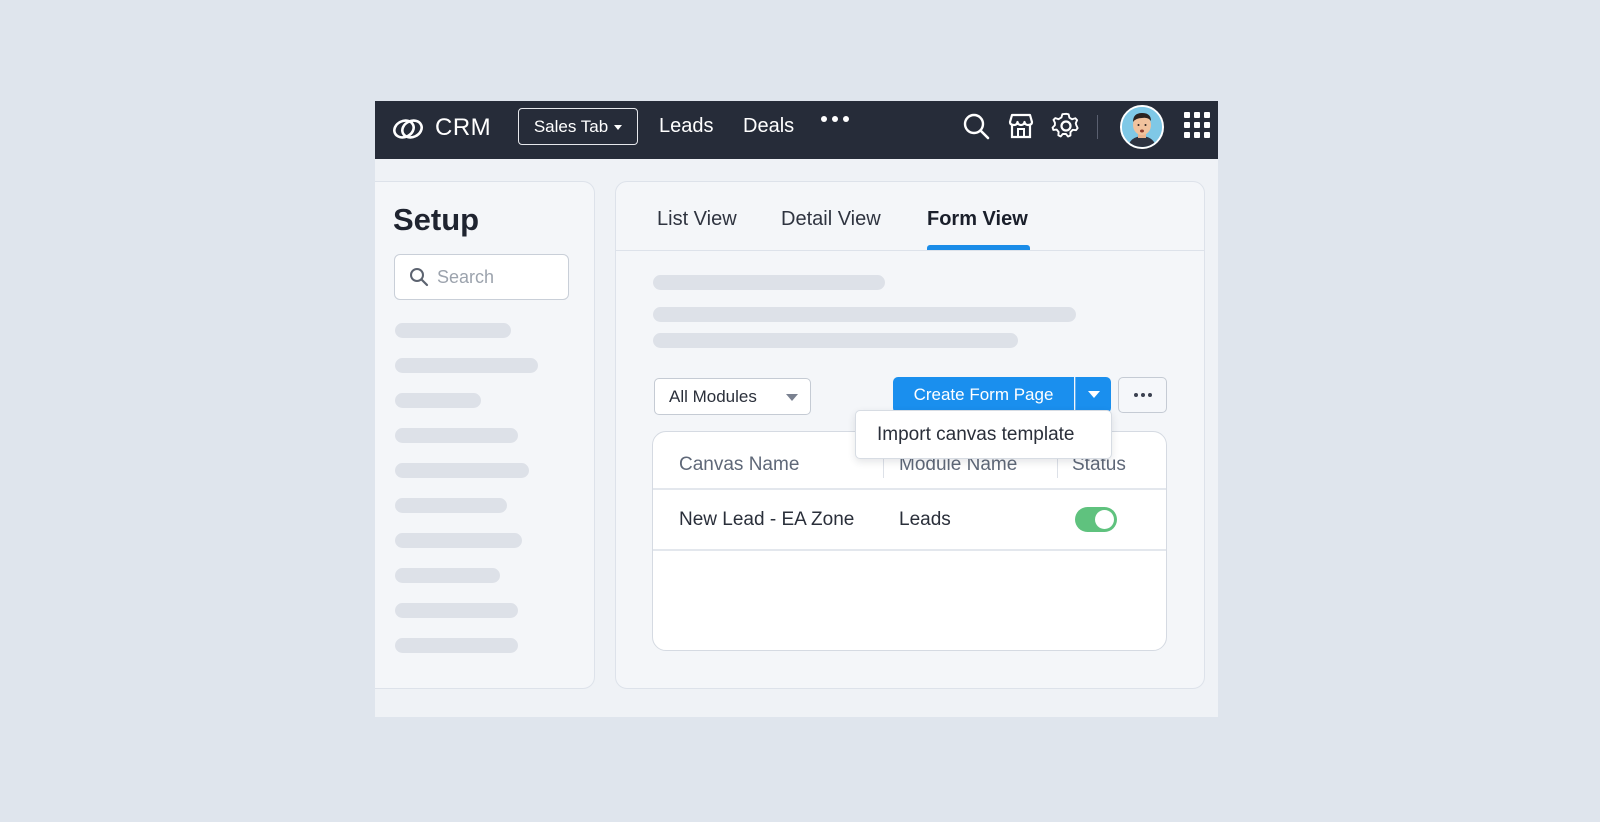  I want to click on avatar-illustration, so click(1142, 127).